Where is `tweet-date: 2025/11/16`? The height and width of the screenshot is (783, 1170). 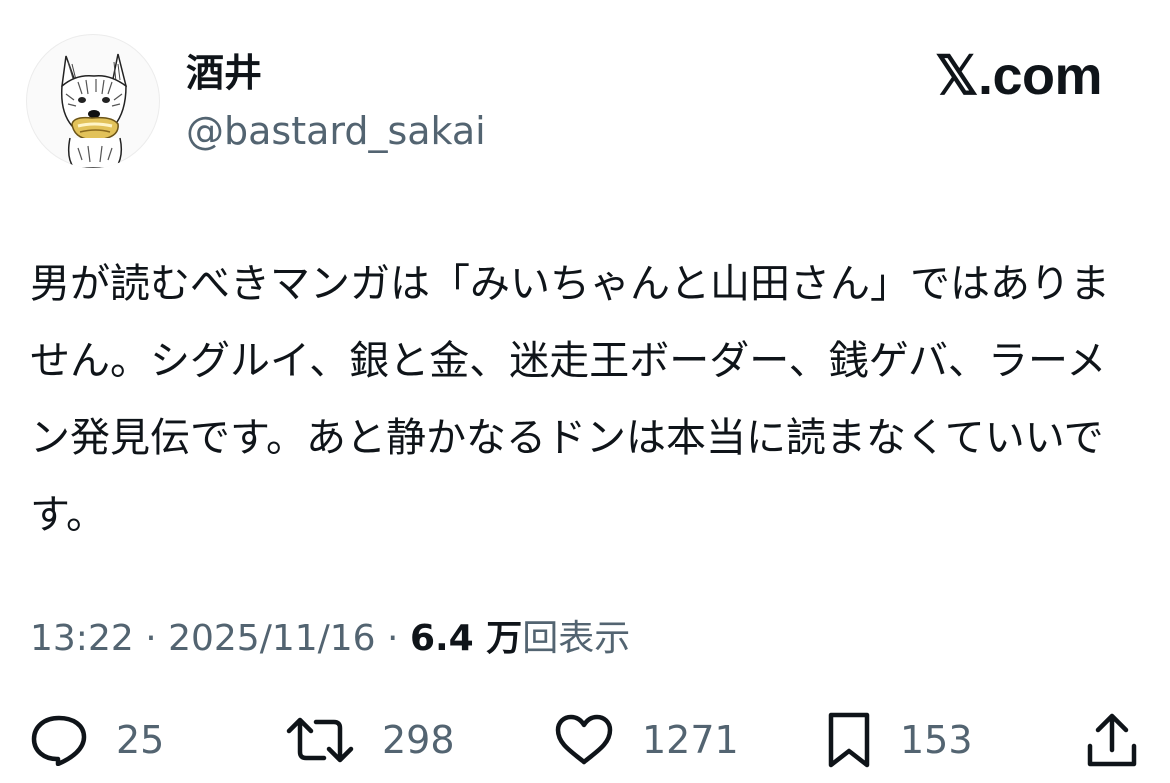
tweet-date: 2025/11/16 is located at coordinates (272, 638).